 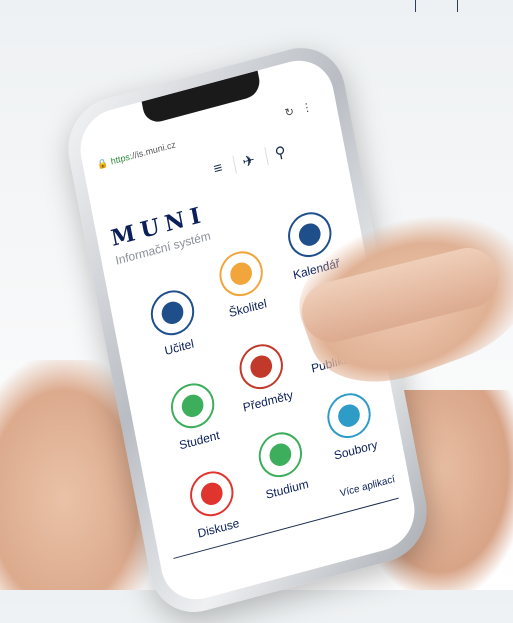 I want to click on chat-icon, so click(x=212, y=494).